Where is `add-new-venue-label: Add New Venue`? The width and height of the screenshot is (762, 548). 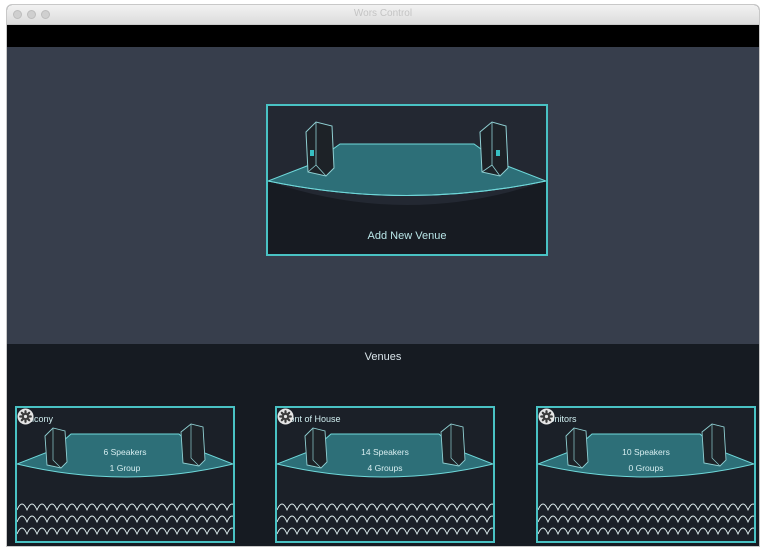 add-new-venue-label: Add New Venue is located at coordinates (407, 236).